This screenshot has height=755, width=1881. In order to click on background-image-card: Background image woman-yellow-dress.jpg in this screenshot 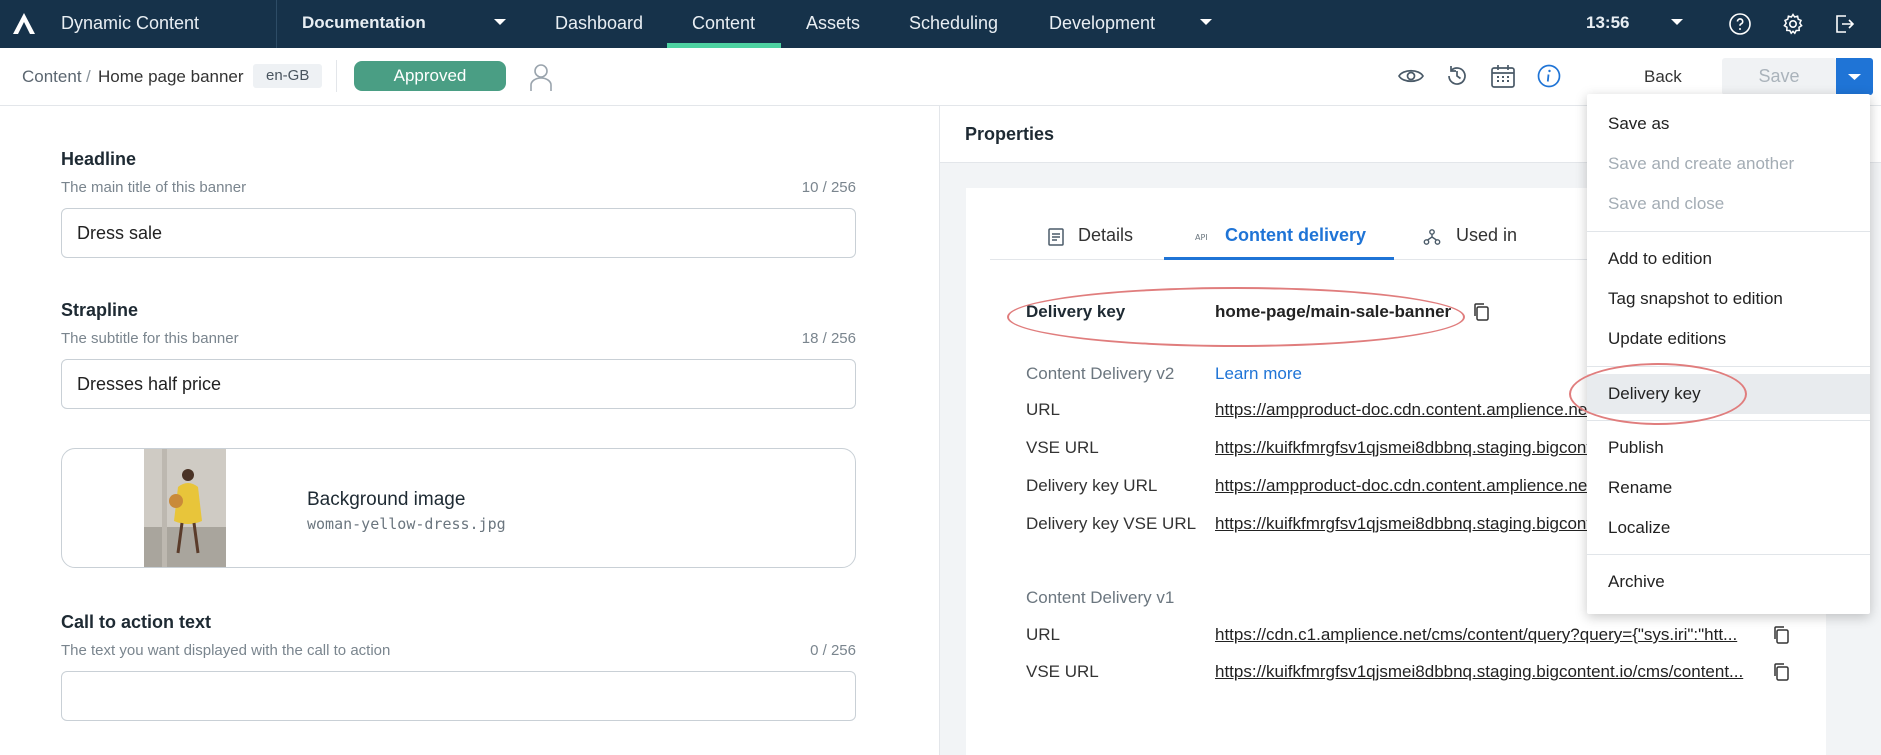, I will do `click(458, 508)`.